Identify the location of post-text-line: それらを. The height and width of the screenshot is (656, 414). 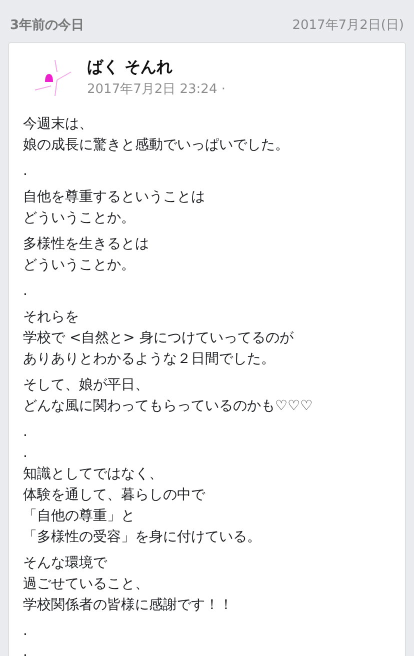
(51, 317).